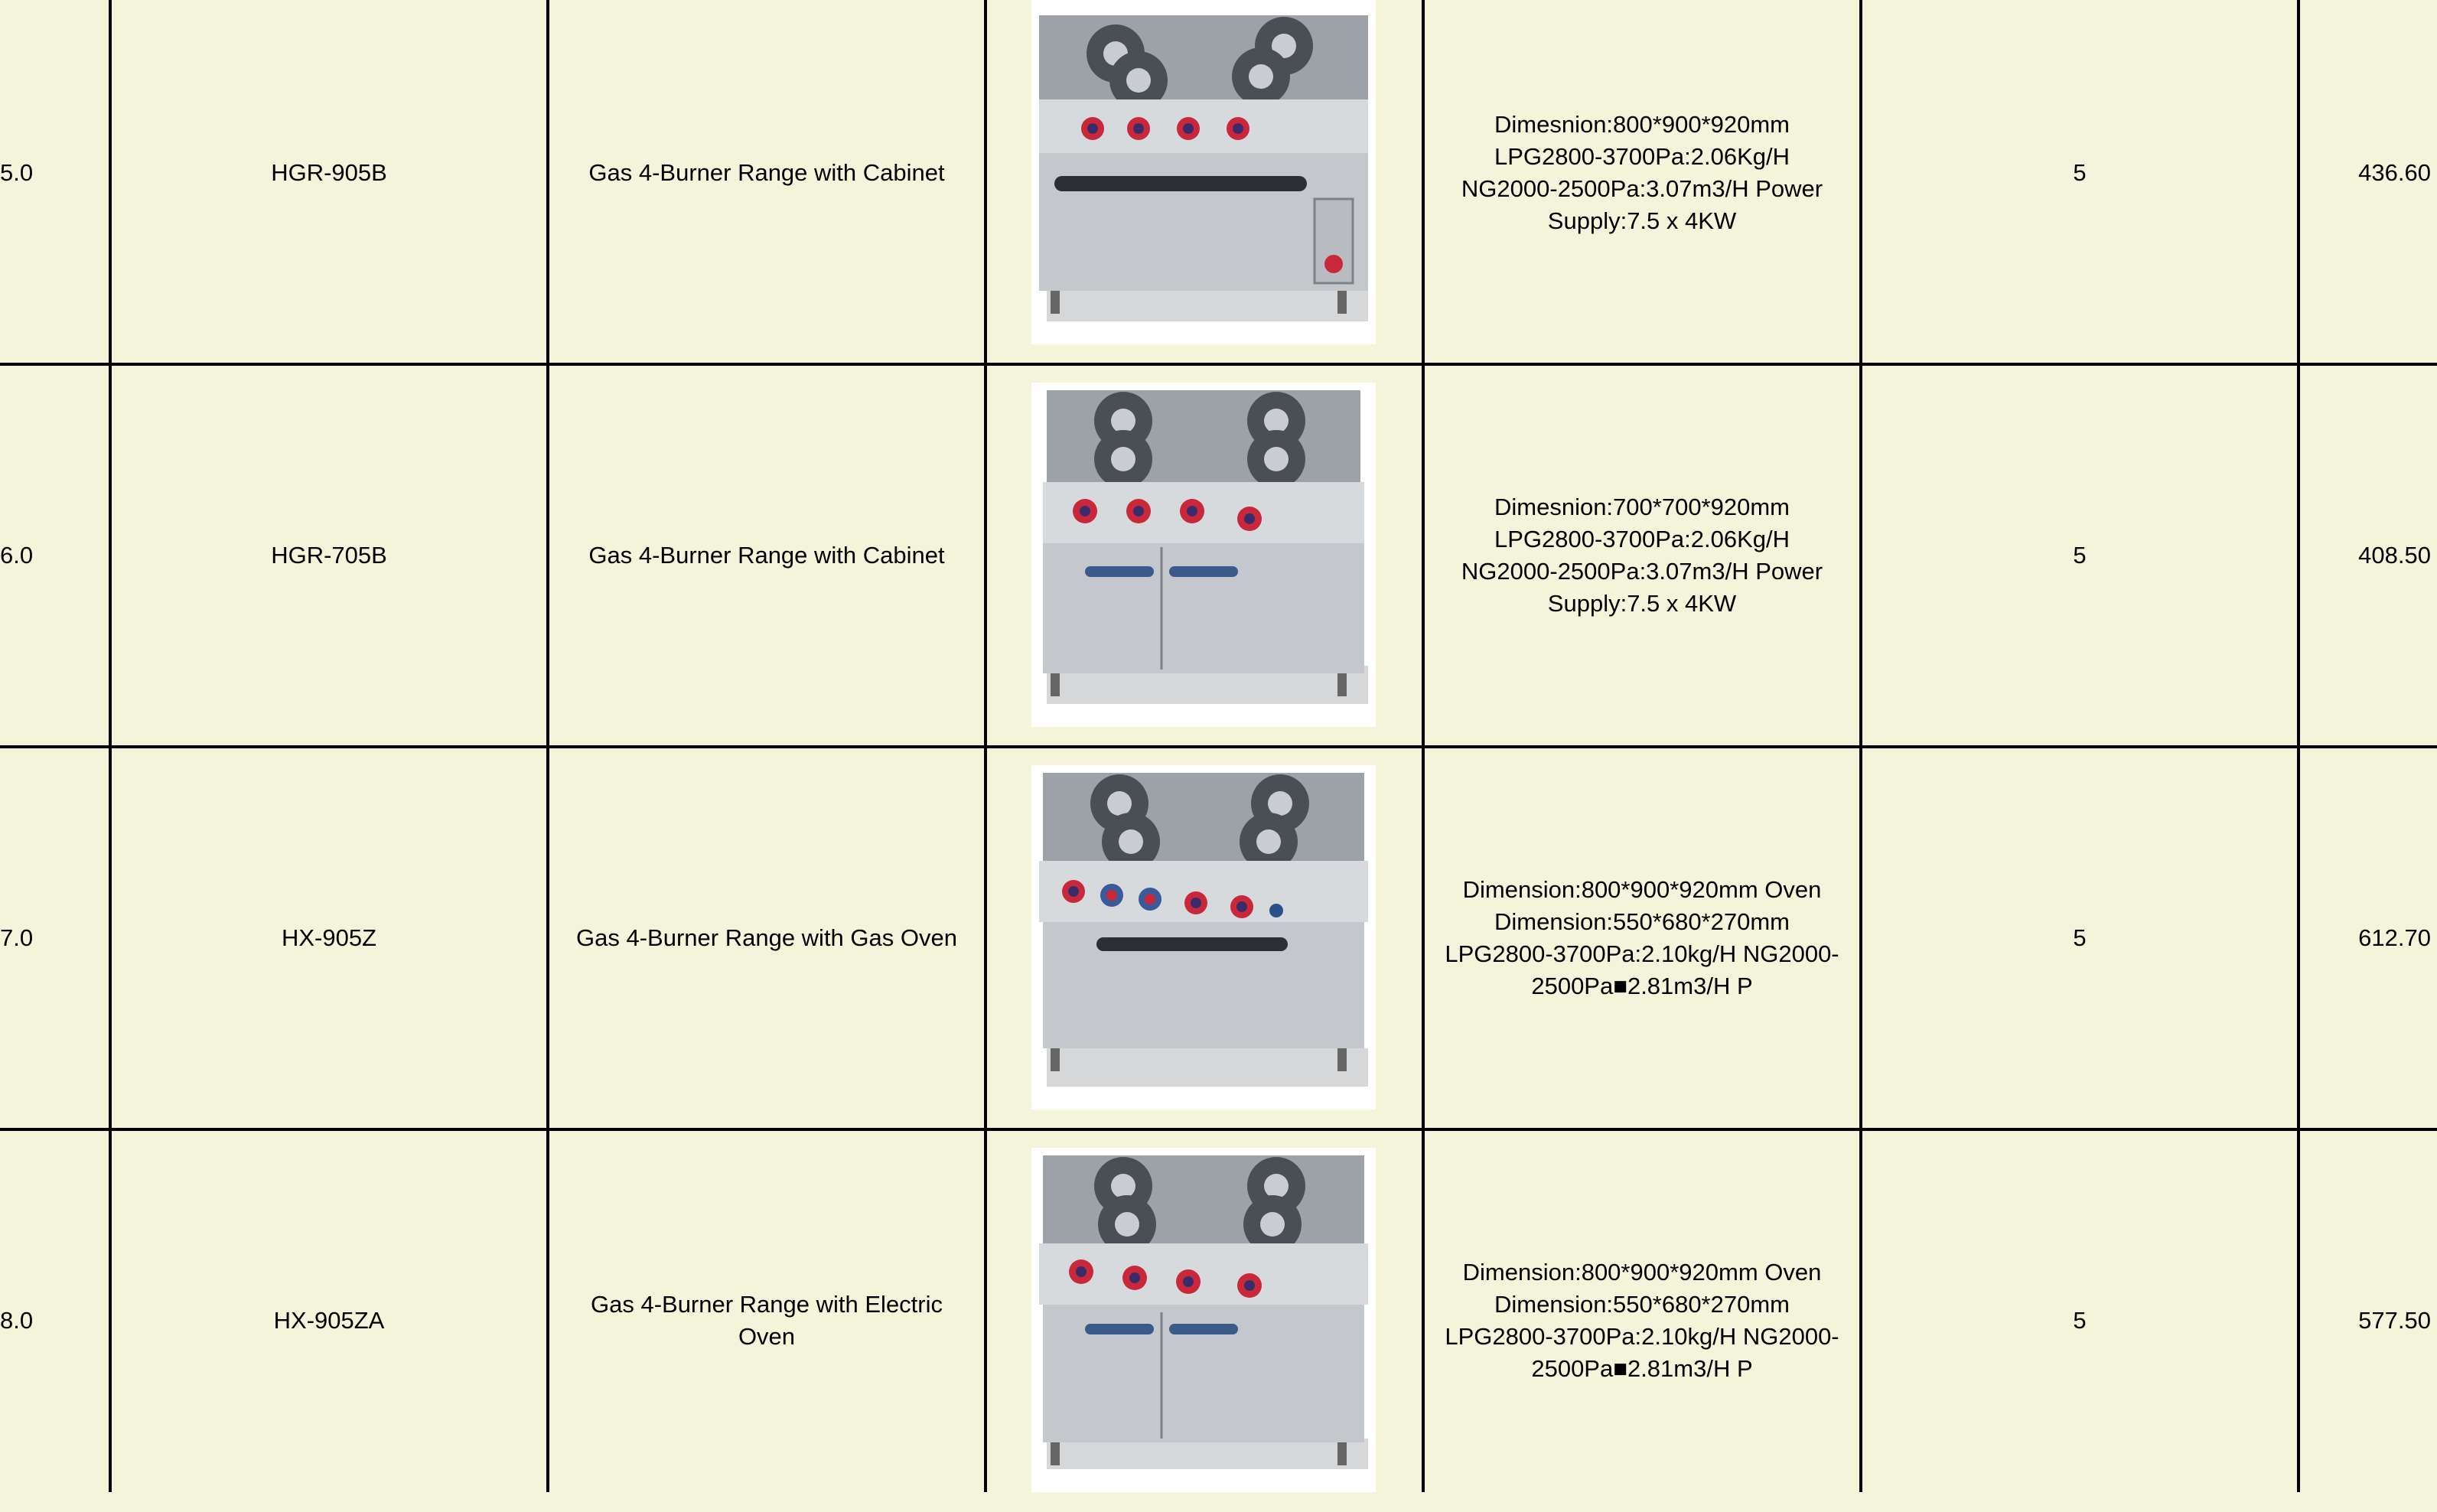 This screenshot has height=1512, width=2437. I want to click on price-cell: 612.70, so click(2395, 938).